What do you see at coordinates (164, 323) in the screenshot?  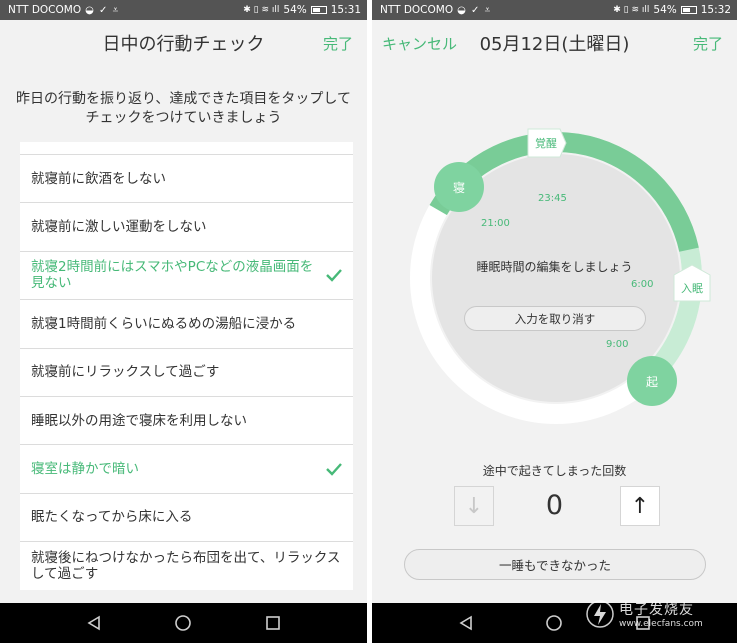 I see `checklist-item-label: 就寝1時間前くらいにぬるめの湯船に浸かる` at bounding box center [164, 323].